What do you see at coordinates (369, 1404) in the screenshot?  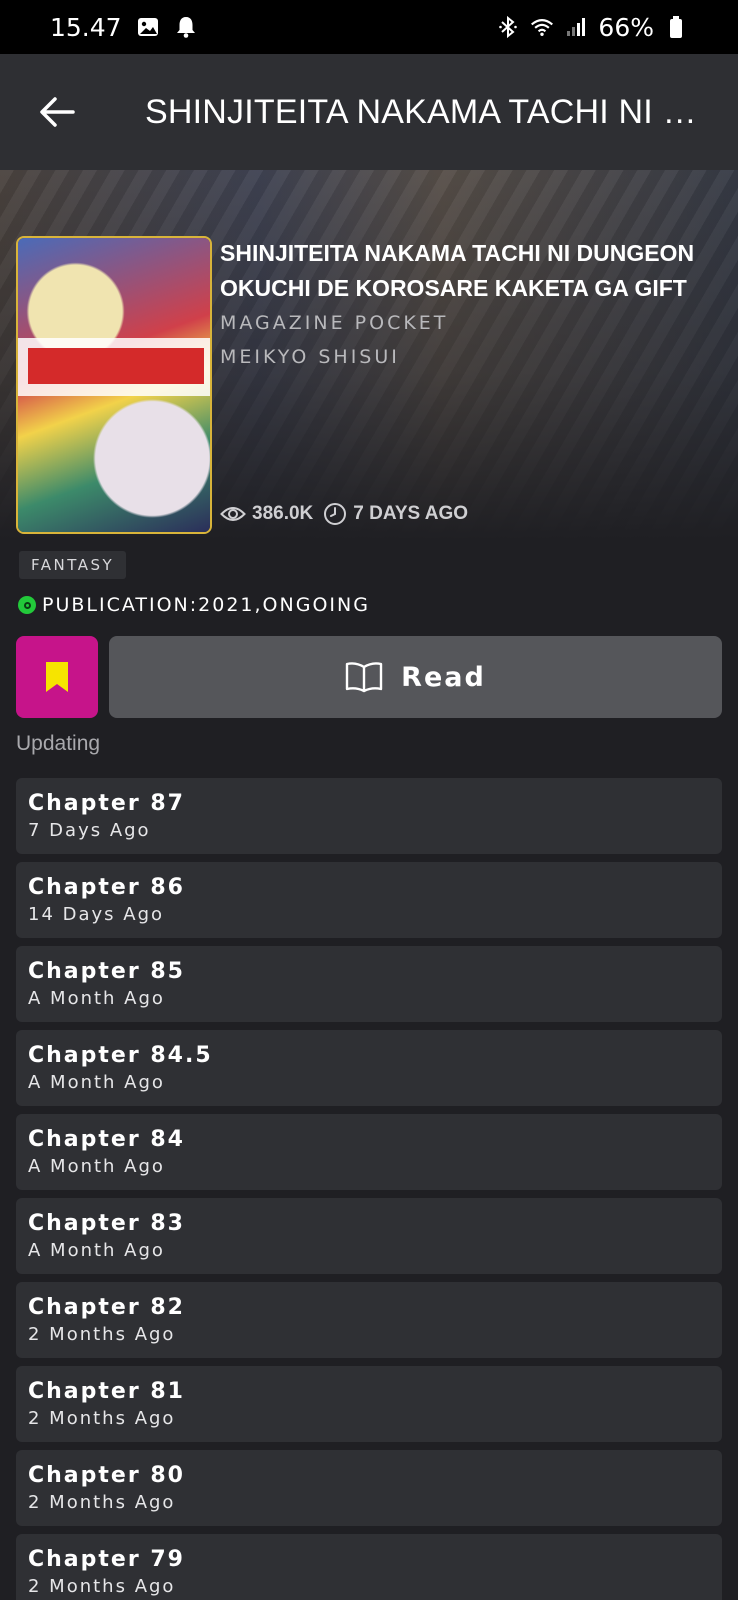 I see `chapter-item: Chapter 81 2 Months Ago` at bounding box center [369, 1404].